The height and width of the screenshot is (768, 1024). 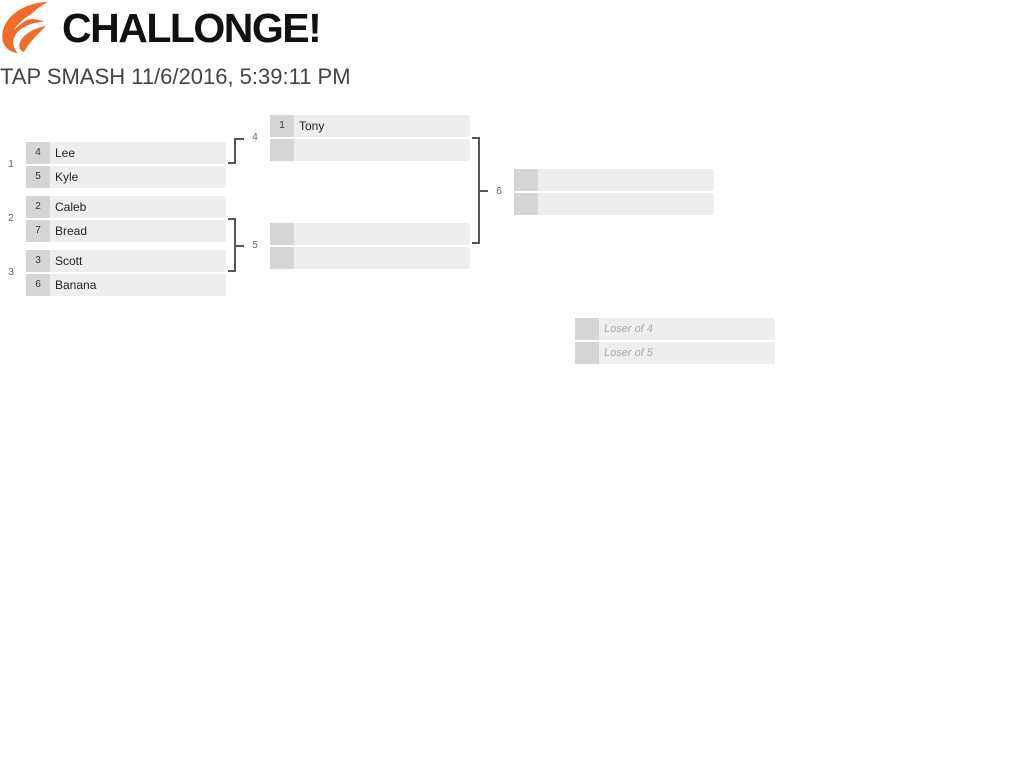 I want to click on match-number: 2, so click(x=11, y=218).